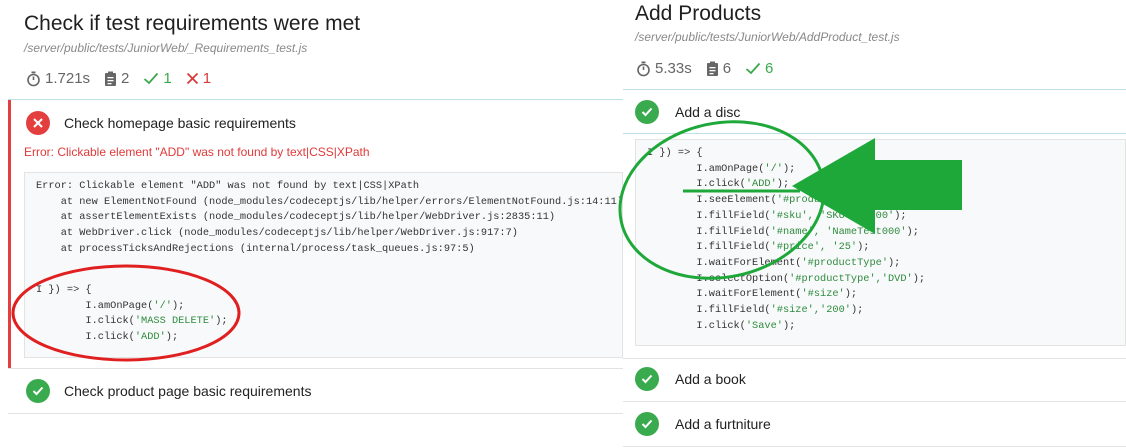 The width and height of the screenshot is (1126, 448). I want to click on code-line: I.fillField('#price', '25');, so click(758, 247).